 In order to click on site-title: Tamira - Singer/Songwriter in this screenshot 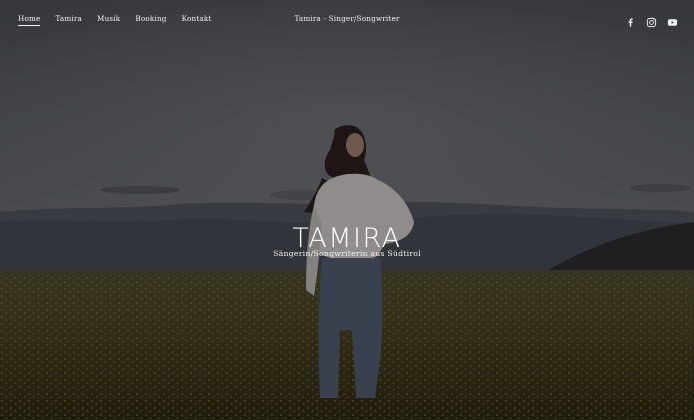, I will do `click(347, 18)`.